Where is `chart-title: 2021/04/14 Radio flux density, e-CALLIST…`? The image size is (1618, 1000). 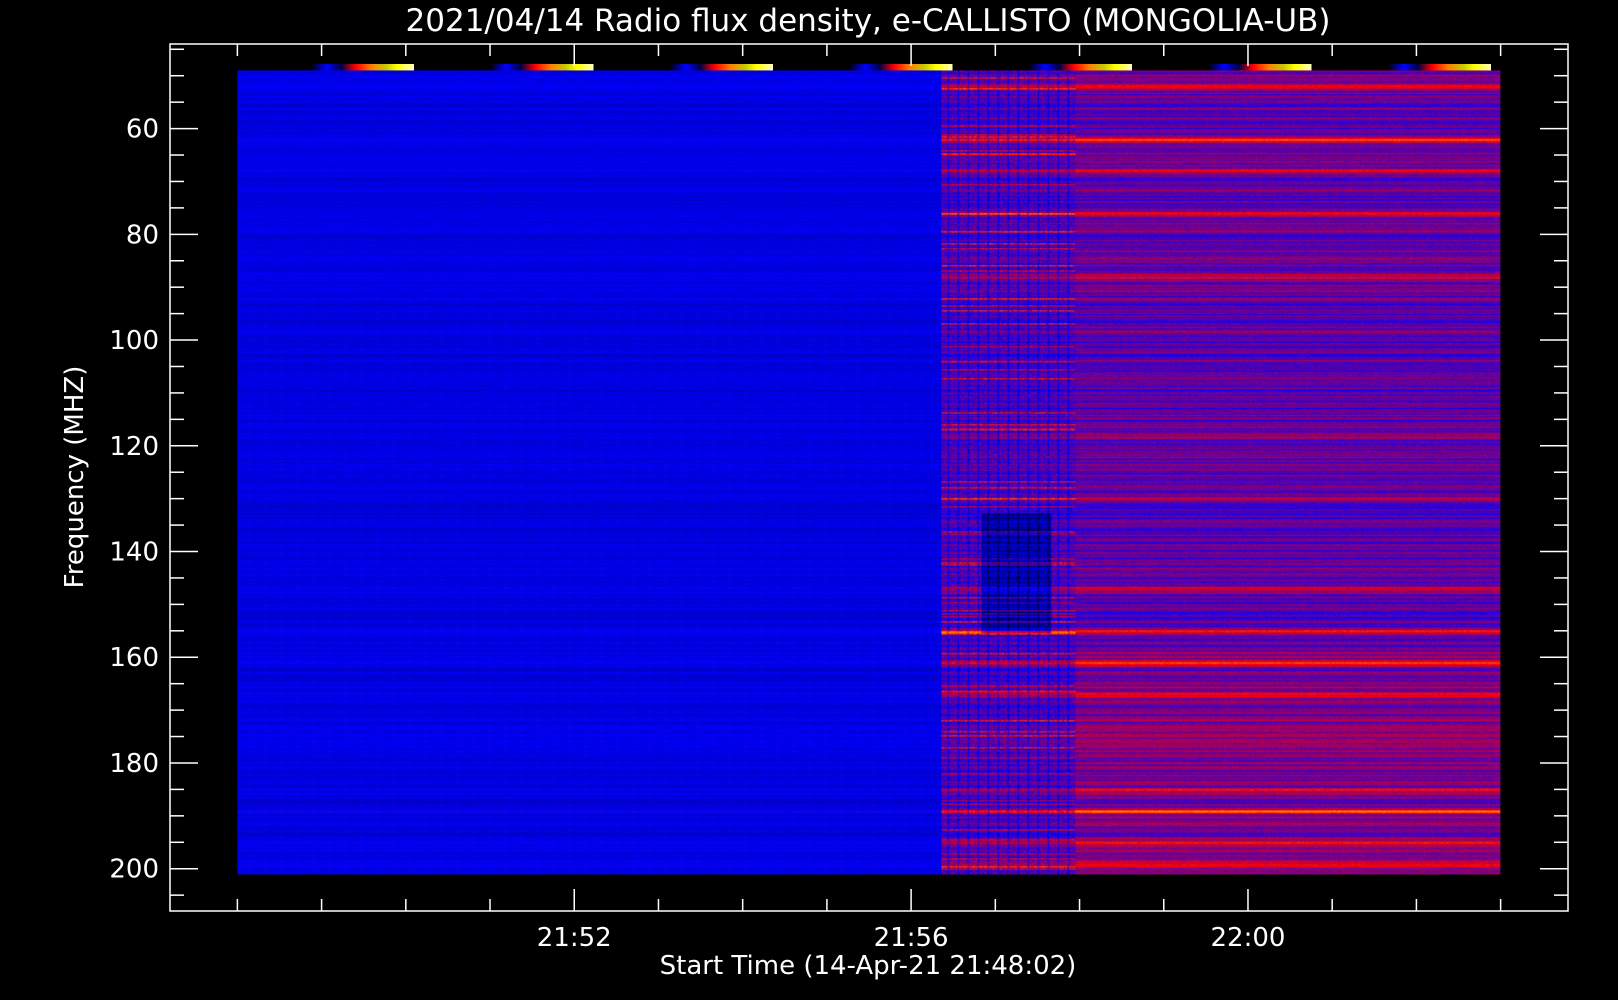
chart-title: 2021/04/14 Radio flux density, e-CALLIST… is located at coordinates (868, 21).